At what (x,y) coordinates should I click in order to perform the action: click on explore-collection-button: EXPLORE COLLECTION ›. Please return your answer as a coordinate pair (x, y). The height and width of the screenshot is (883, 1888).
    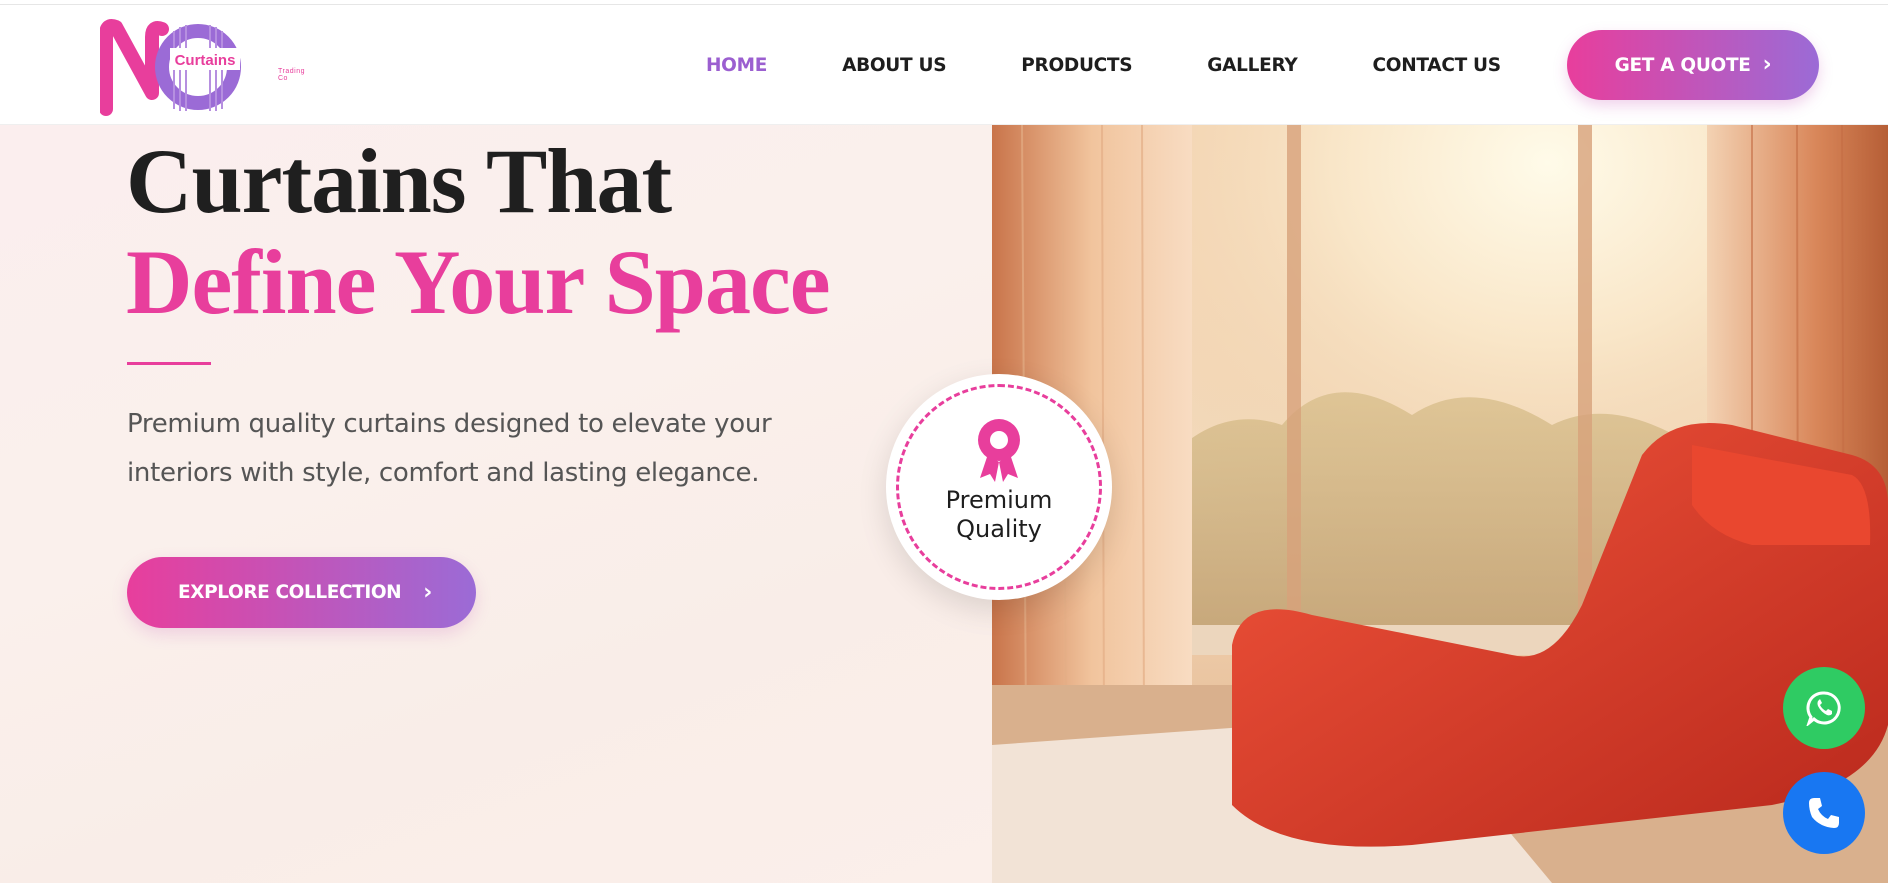
    Looking at the image, I should click on (301, 592).